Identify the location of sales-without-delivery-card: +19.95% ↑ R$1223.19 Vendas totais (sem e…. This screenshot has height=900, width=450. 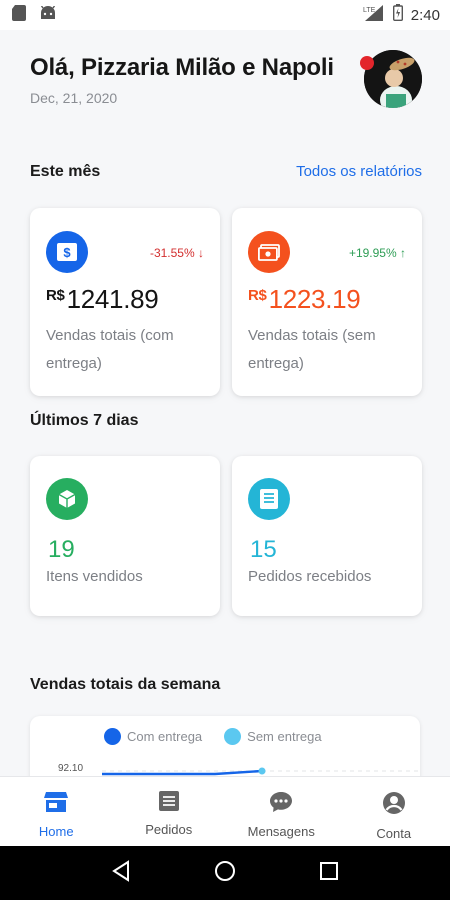
(327, 302).